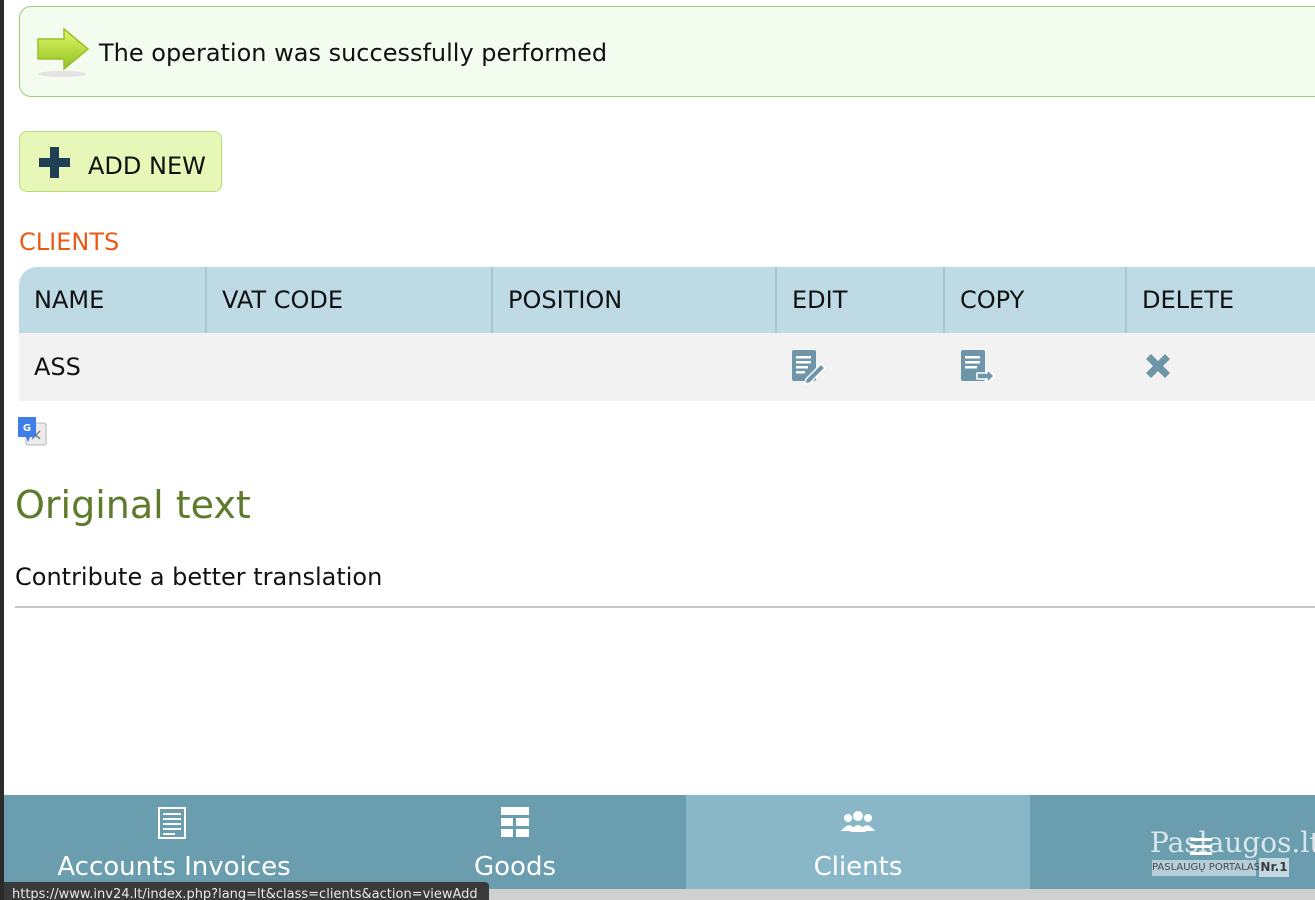 This screenshot has height=900, width=1315. I want to click on add-new-button: ADD NEW, so click(120, 161).